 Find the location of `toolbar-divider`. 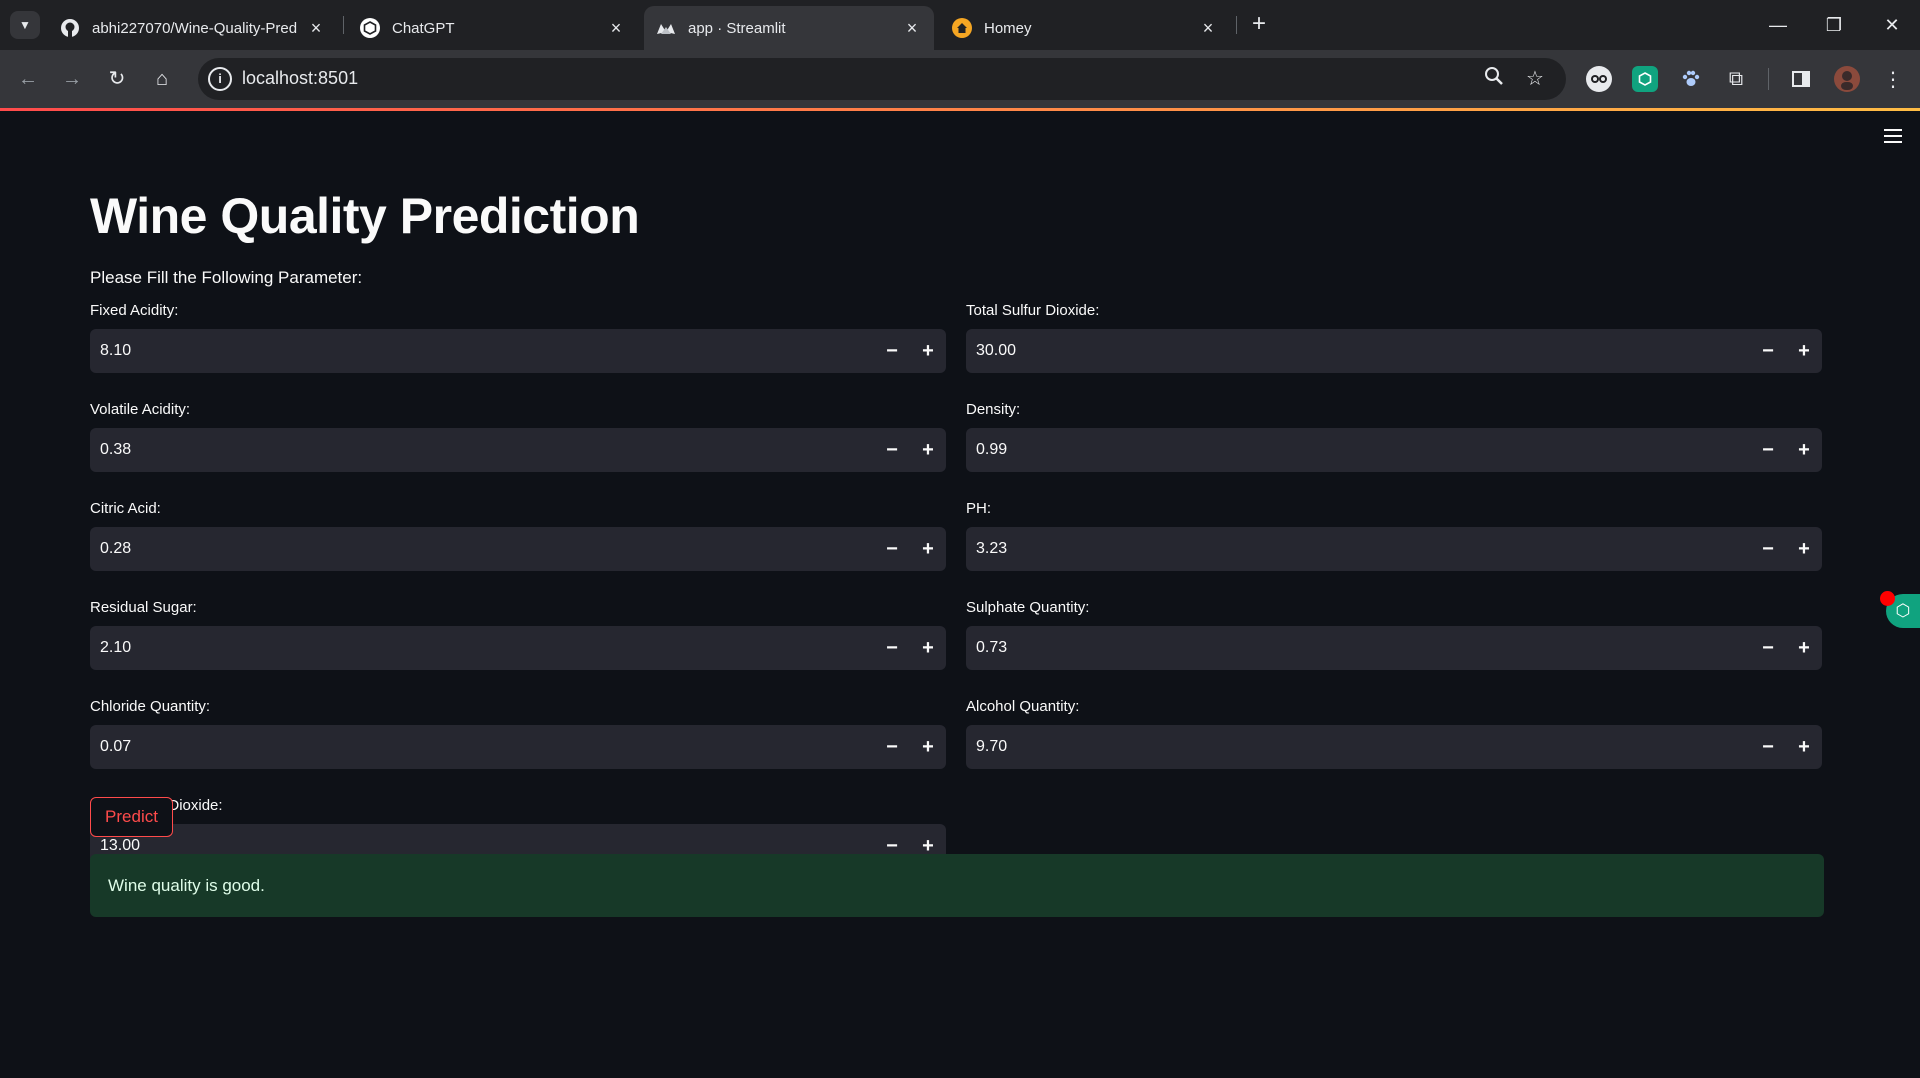

toolbar-divider is located at coordinates (1768, 79).